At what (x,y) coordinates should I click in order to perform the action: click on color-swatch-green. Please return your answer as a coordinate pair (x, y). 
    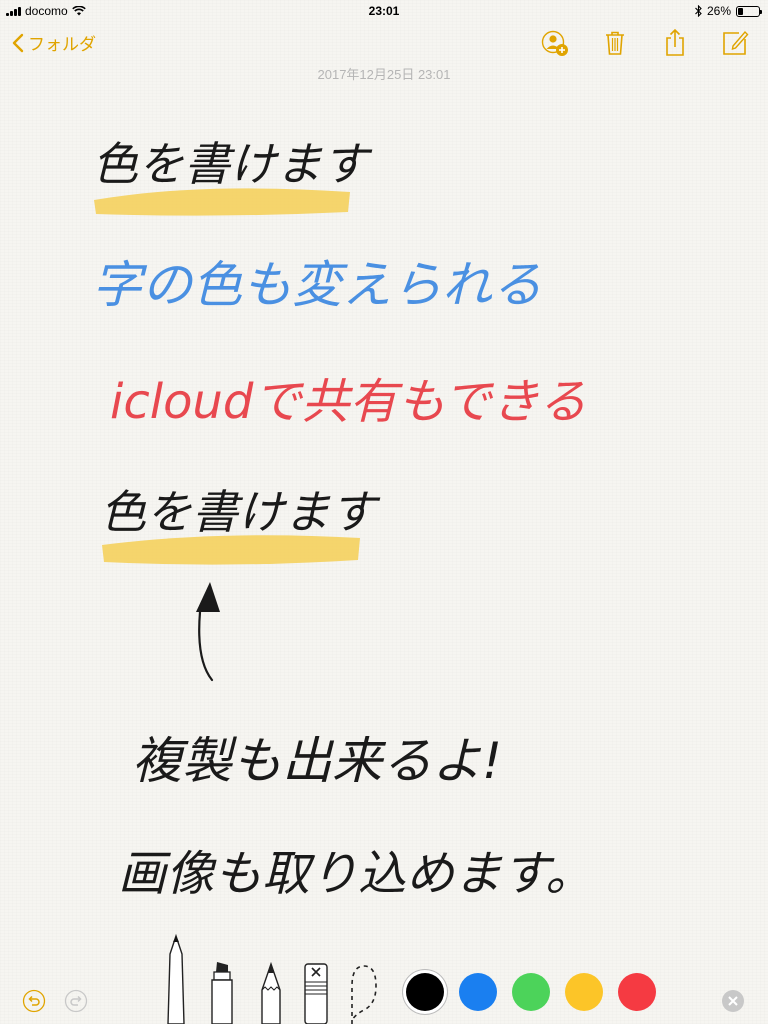
    Looking at the image, I should click on (531, 992).